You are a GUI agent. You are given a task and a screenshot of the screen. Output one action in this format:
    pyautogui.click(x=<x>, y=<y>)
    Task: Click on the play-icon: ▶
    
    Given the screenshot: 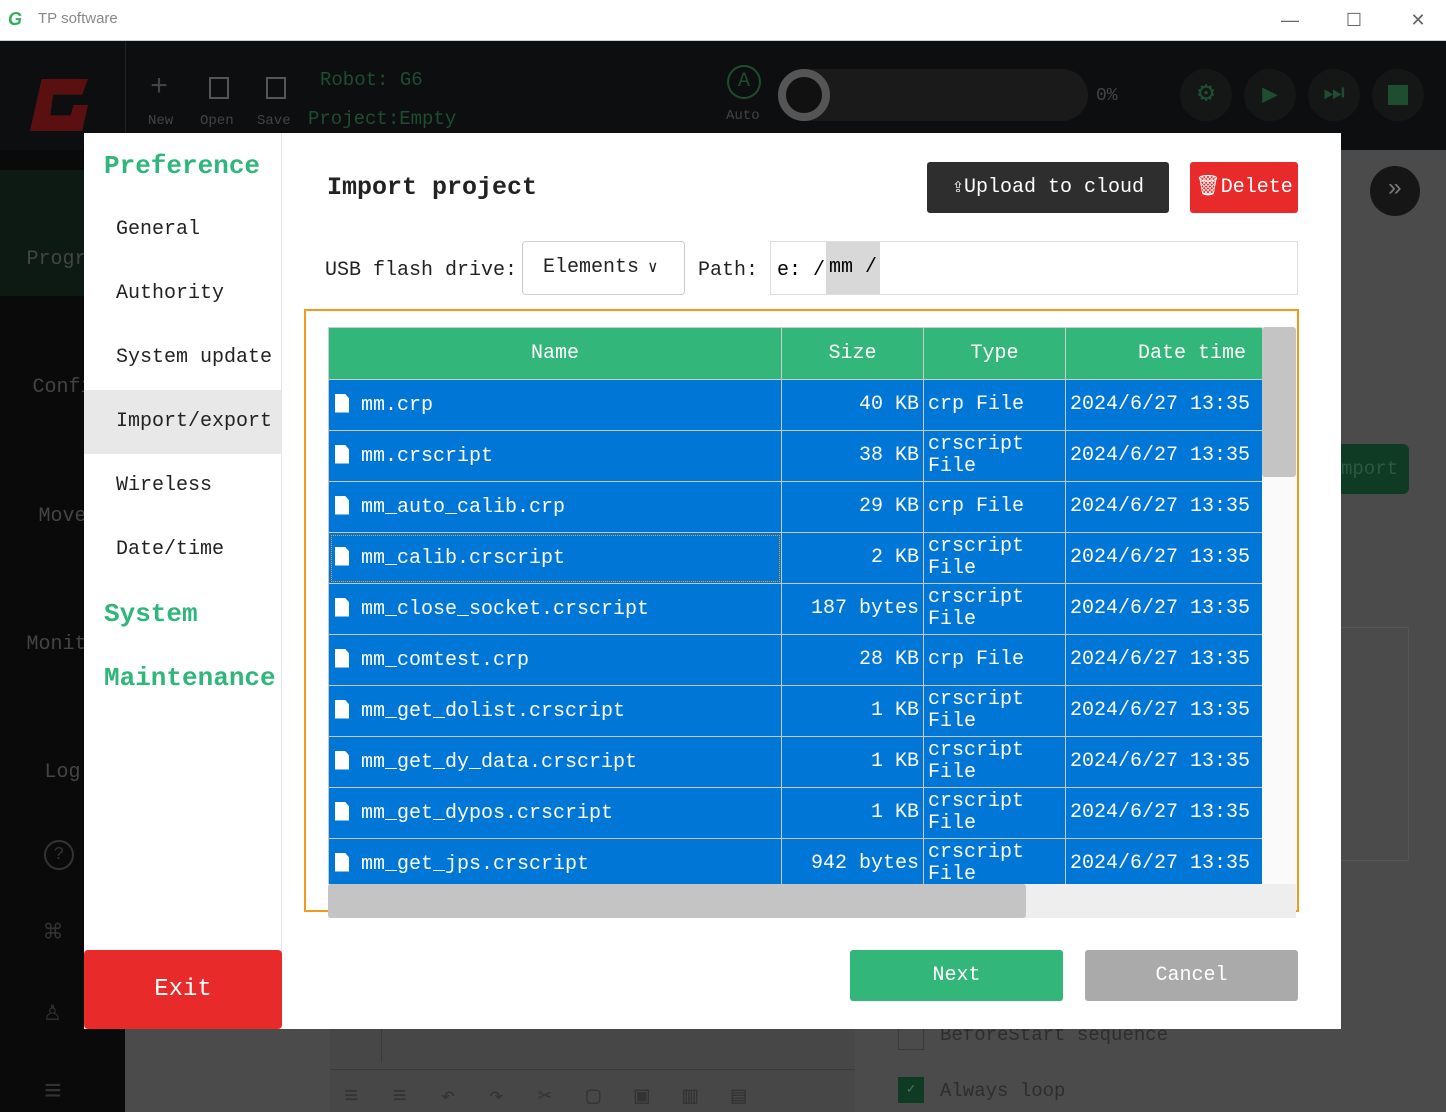 What is the action you would take?
    pyautogui.click(x=1270, y=95)
    